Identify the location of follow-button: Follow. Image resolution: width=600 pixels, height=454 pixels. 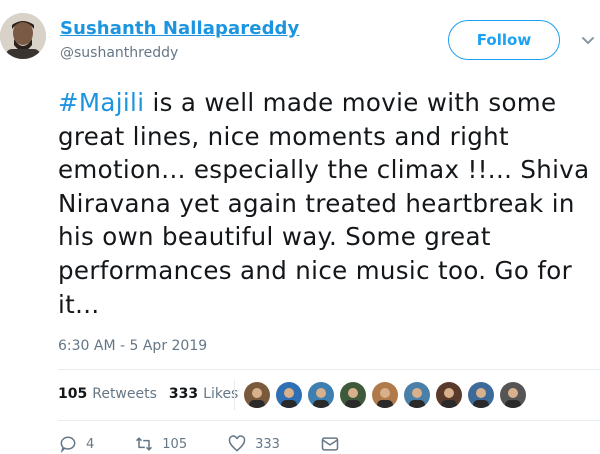
(504, 40).